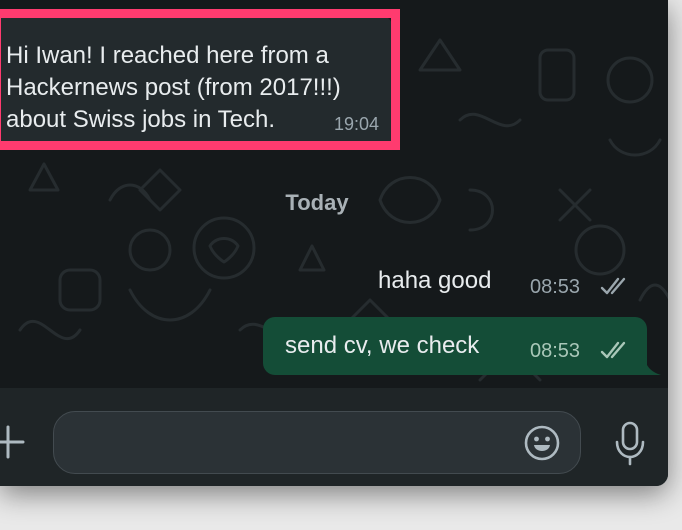 The image size is (682, 530). Describe the element at coordinates (382, 345) in the screenshot. I see `outgoing-message-text: send cv, we check` at that location.